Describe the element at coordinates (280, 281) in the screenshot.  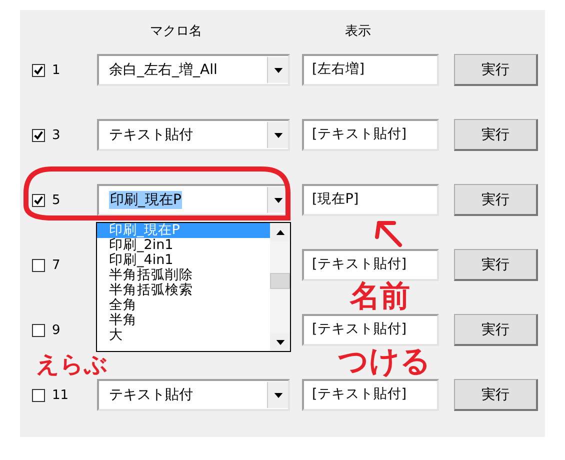
I see `scrollbar-thumb` at that location.